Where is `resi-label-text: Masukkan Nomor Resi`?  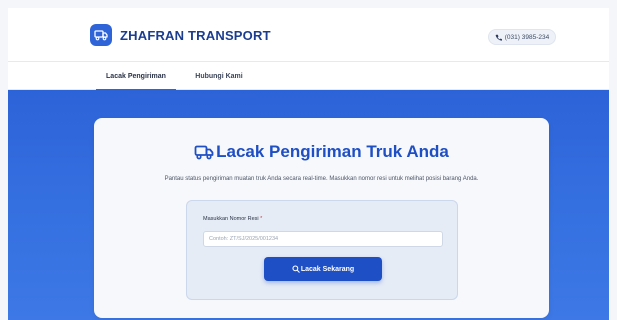
resi-label-text: Masukkan Nomor Resi is located at coordinates (231, 219).